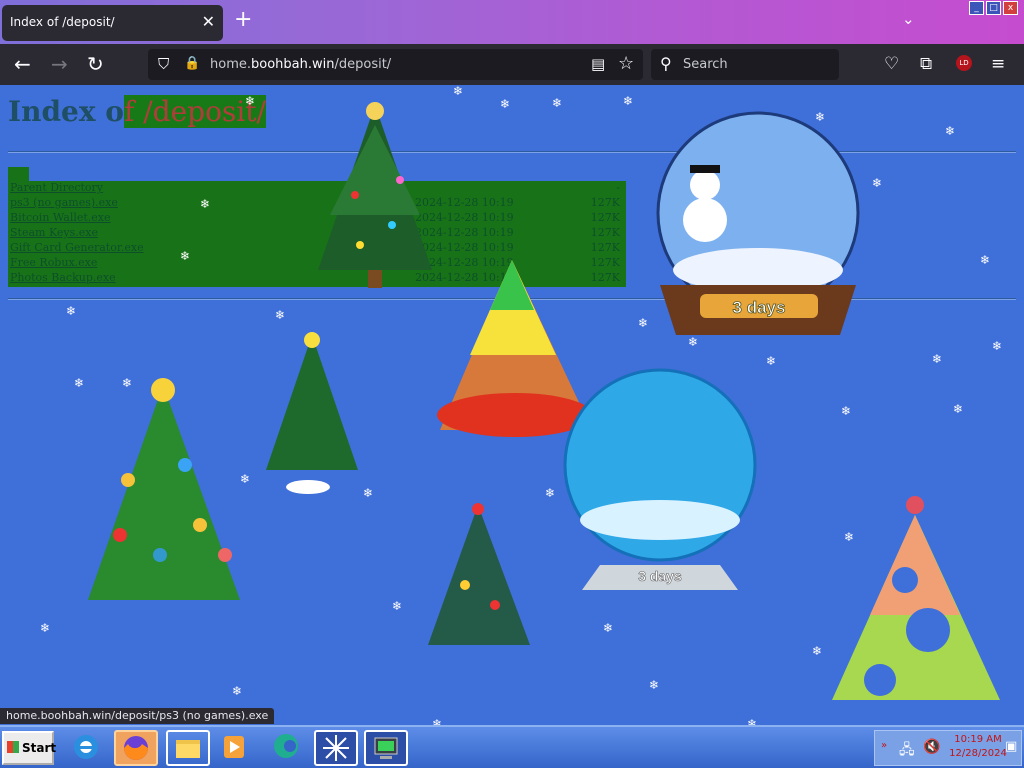 The width and height of the screenshot is (1024, 768). I want to click on tray-alert-icon: », so click(884, 745).